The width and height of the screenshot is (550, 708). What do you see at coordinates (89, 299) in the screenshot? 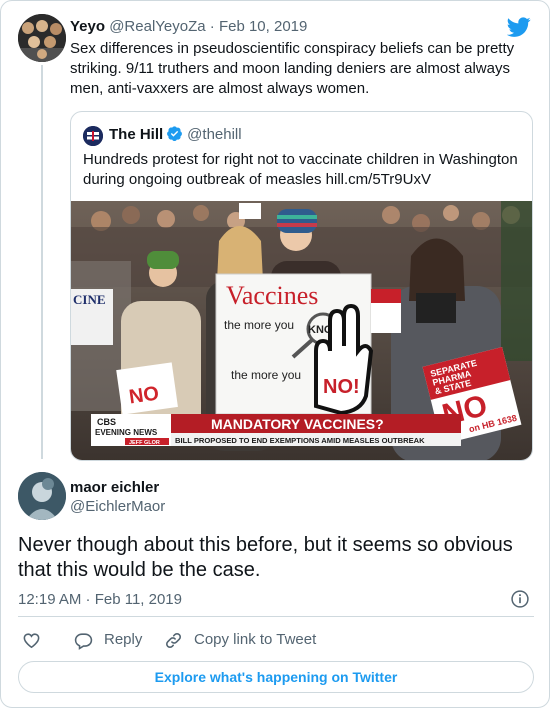
I see `left-sign-text: CINE` at bounding box center [89, 299].